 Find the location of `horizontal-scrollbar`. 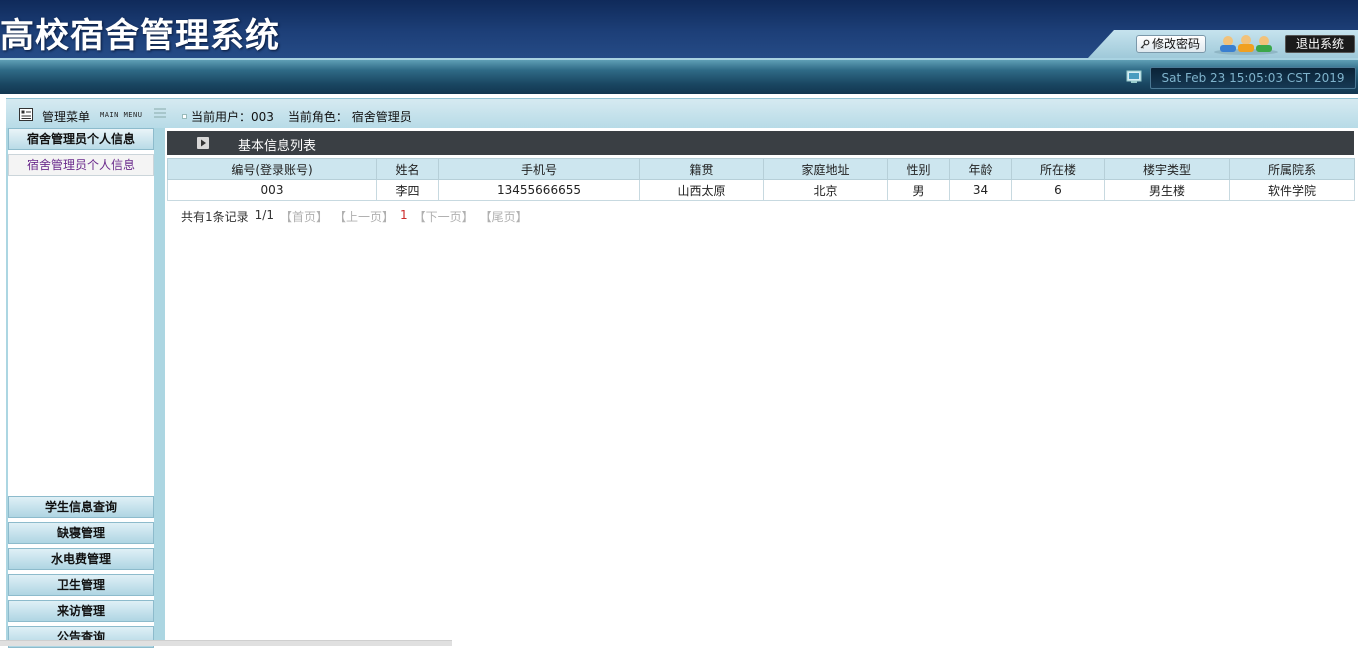

horizontal-scrollbar is located at coordinates (226, 643).